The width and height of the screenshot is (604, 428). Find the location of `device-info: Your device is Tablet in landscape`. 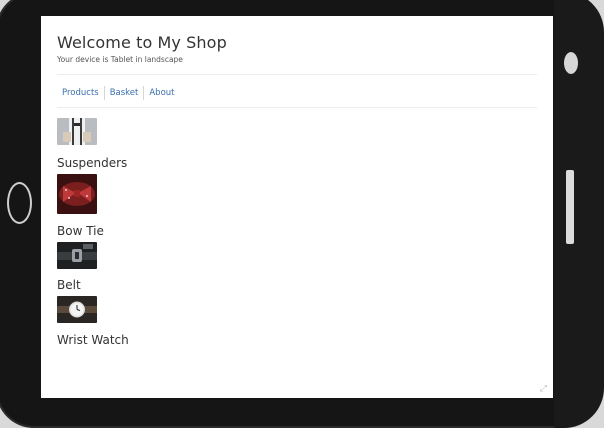

device-info: Your device is Tablet in landscape is located at coordinates (120, 59).